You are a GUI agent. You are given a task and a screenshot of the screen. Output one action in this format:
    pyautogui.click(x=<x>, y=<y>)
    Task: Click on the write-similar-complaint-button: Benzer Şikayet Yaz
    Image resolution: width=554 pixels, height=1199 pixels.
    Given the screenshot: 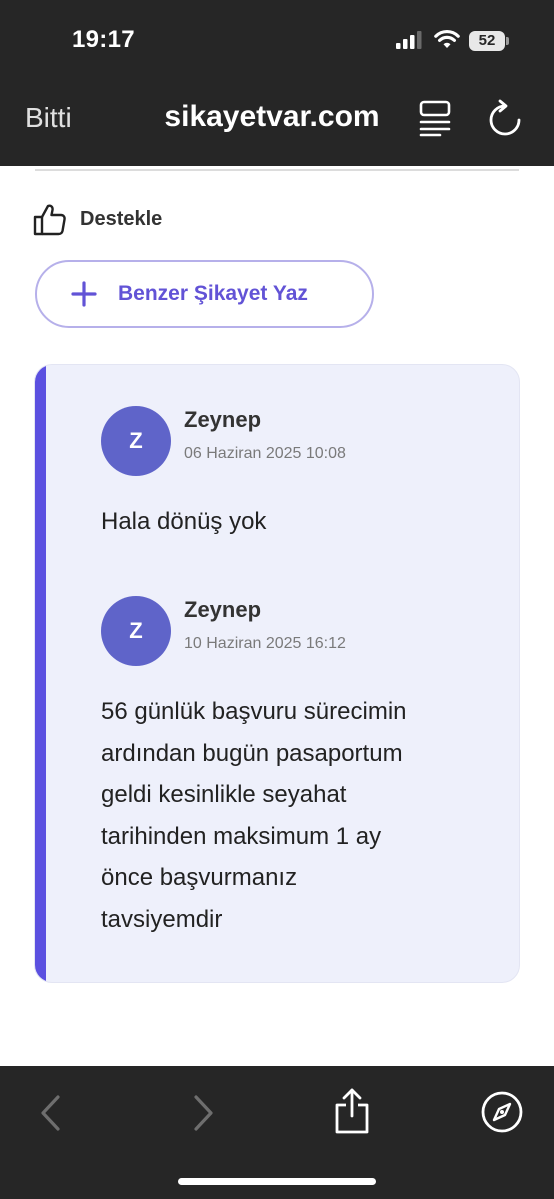 What is the action you would take?
    pyautogui.click(x=204, y=294)
    